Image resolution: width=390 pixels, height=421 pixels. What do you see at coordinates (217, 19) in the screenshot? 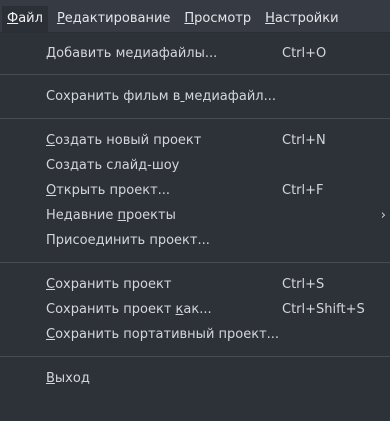
I see `menu-view: Просмотр` at bounding box center [217, 19].